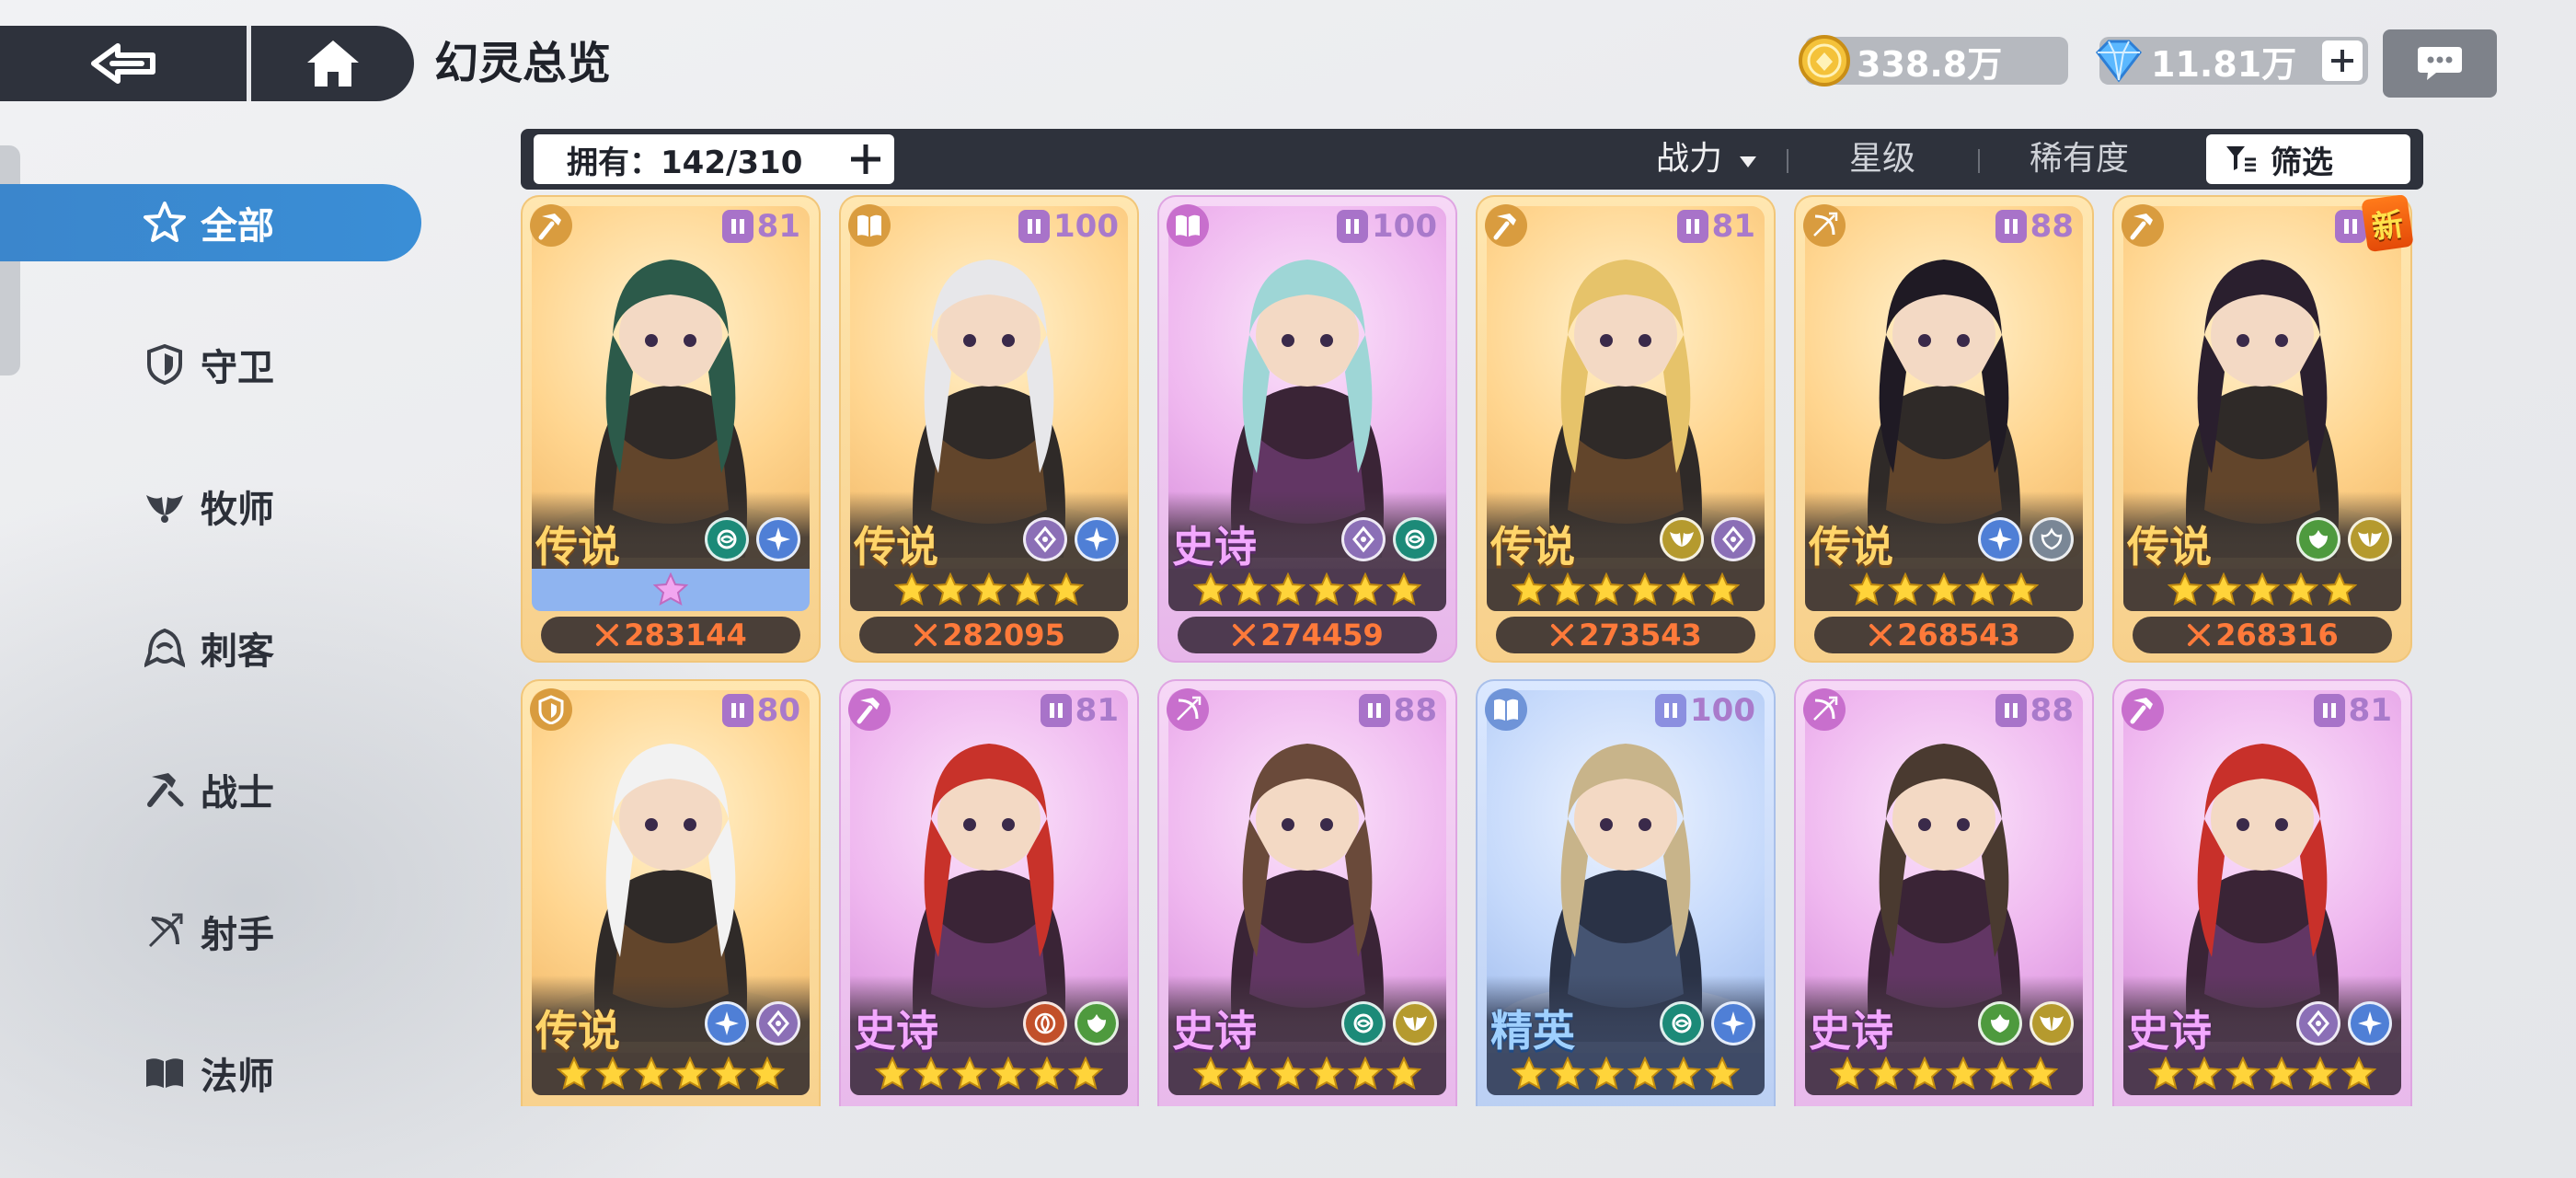 Image resolution: width=2576 pixels, height=1178 pixels. Describe the element at coordinates (1626, 892) in the screenshot. I see `hero-card: 100 精英` at that location.